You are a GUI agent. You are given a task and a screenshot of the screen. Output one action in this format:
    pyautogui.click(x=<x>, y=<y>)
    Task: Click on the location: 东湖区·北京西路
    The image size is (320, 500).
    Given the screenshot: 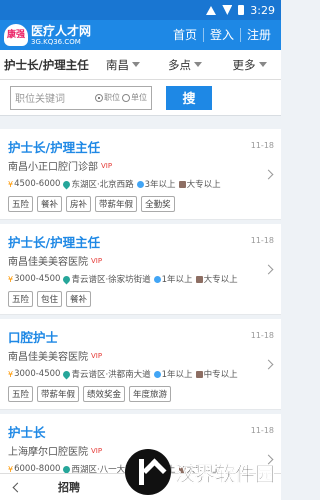 What is the action you would take?
    pyautogui.click(x=102, y=185)
    